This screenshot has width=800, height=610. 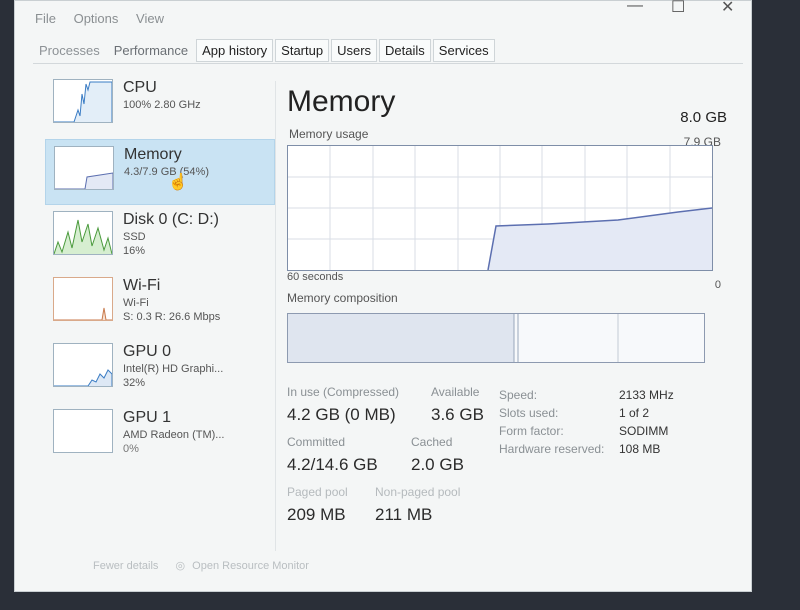 I want to click on maximize-icon: ☐, so click(x=678, y=8).